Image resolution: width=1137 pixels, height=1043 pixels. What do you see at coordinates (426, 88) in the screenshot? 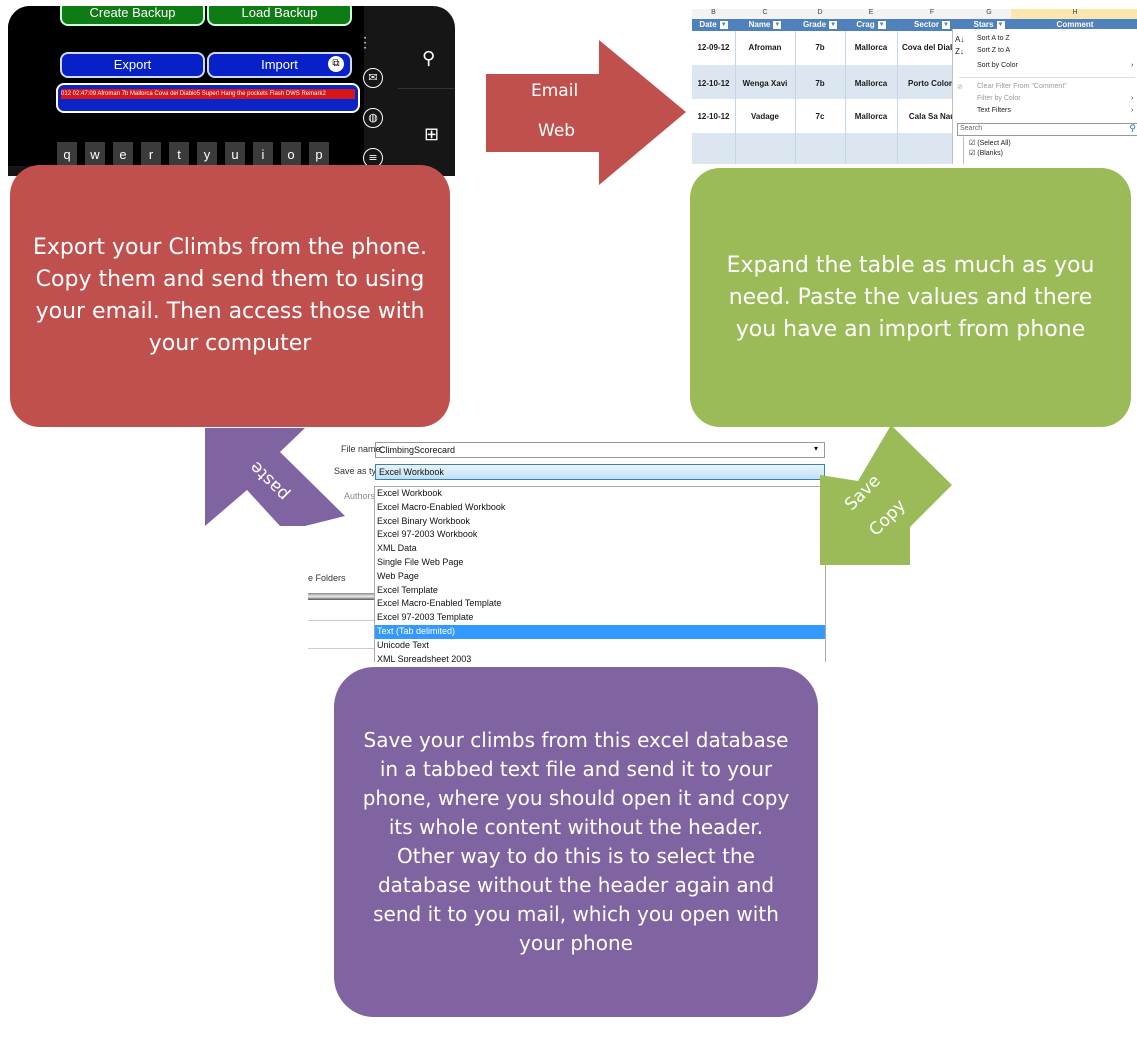
I see `phone-divider` at bounding box center [426, 88].